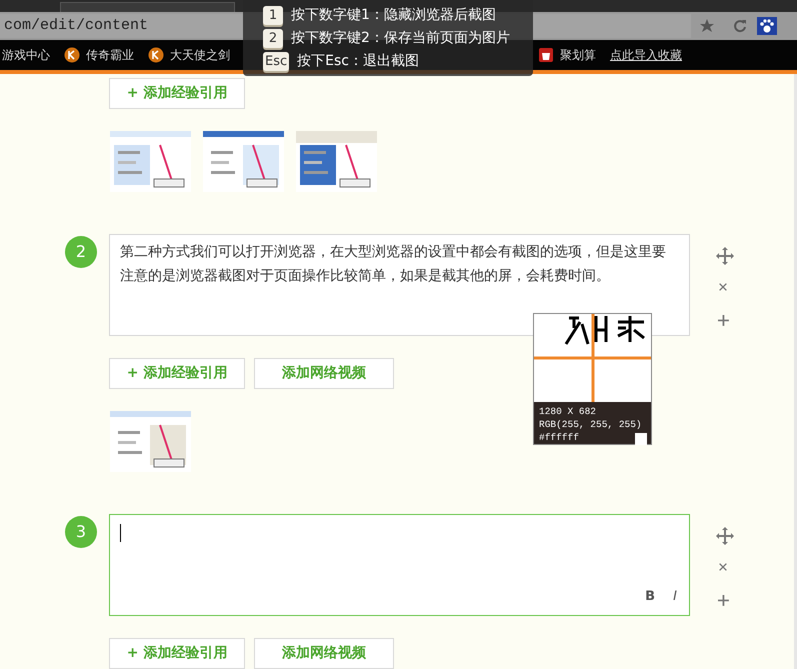 This screenshot has height=669, width=797. I want to click on paw-icon, so click(767, 26).